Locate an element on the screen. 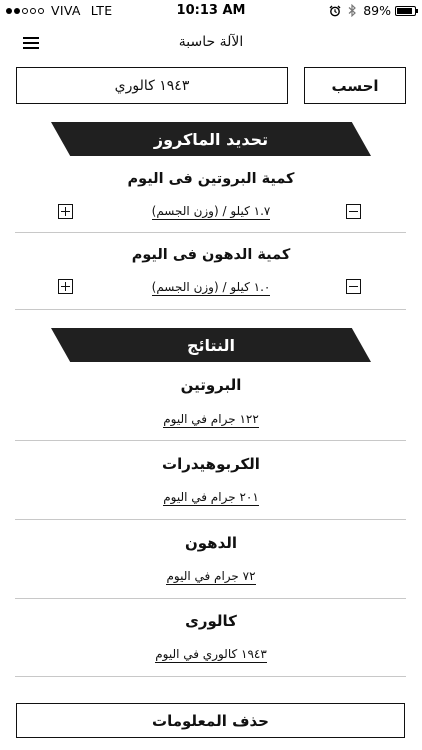 The height and width of the screenshot is (750, 422). result-carbs-label: الكربوهيدرات is located at coordinates (211, 464).